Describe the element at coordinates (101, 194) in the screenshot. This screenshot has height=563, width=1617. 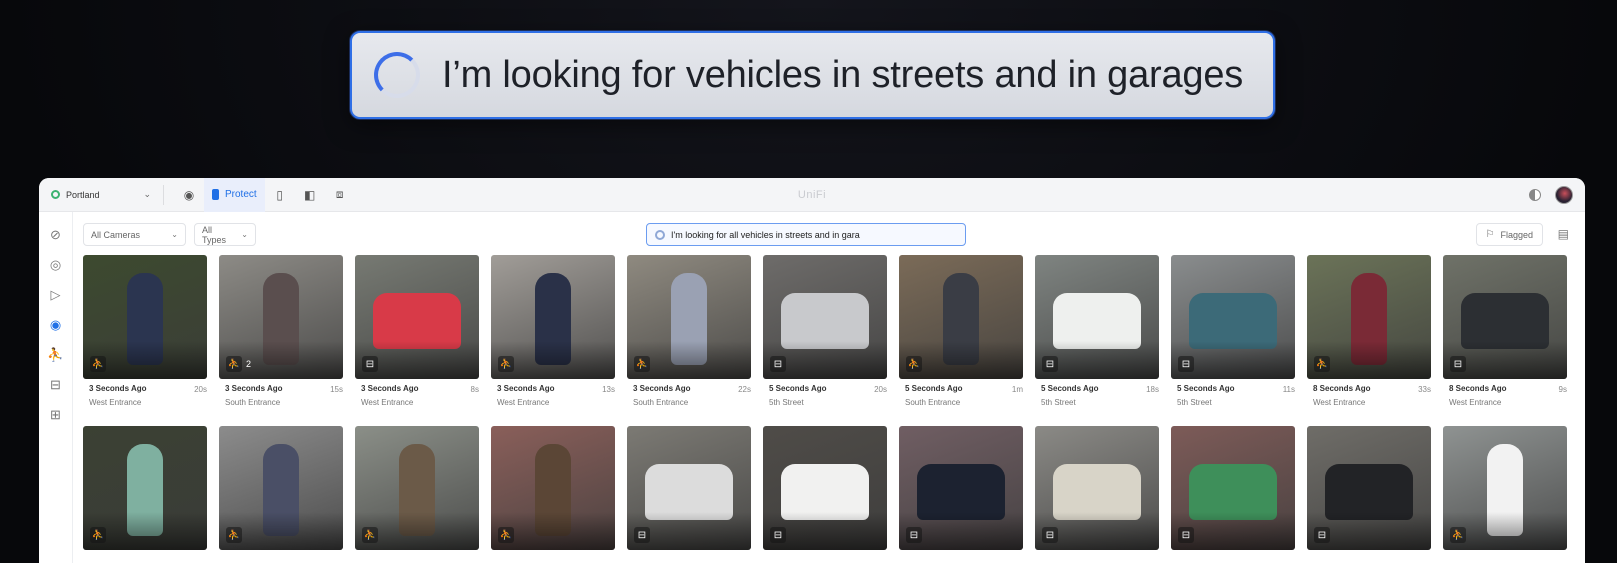
I see `site-selector: Portland ⌄` at that location.